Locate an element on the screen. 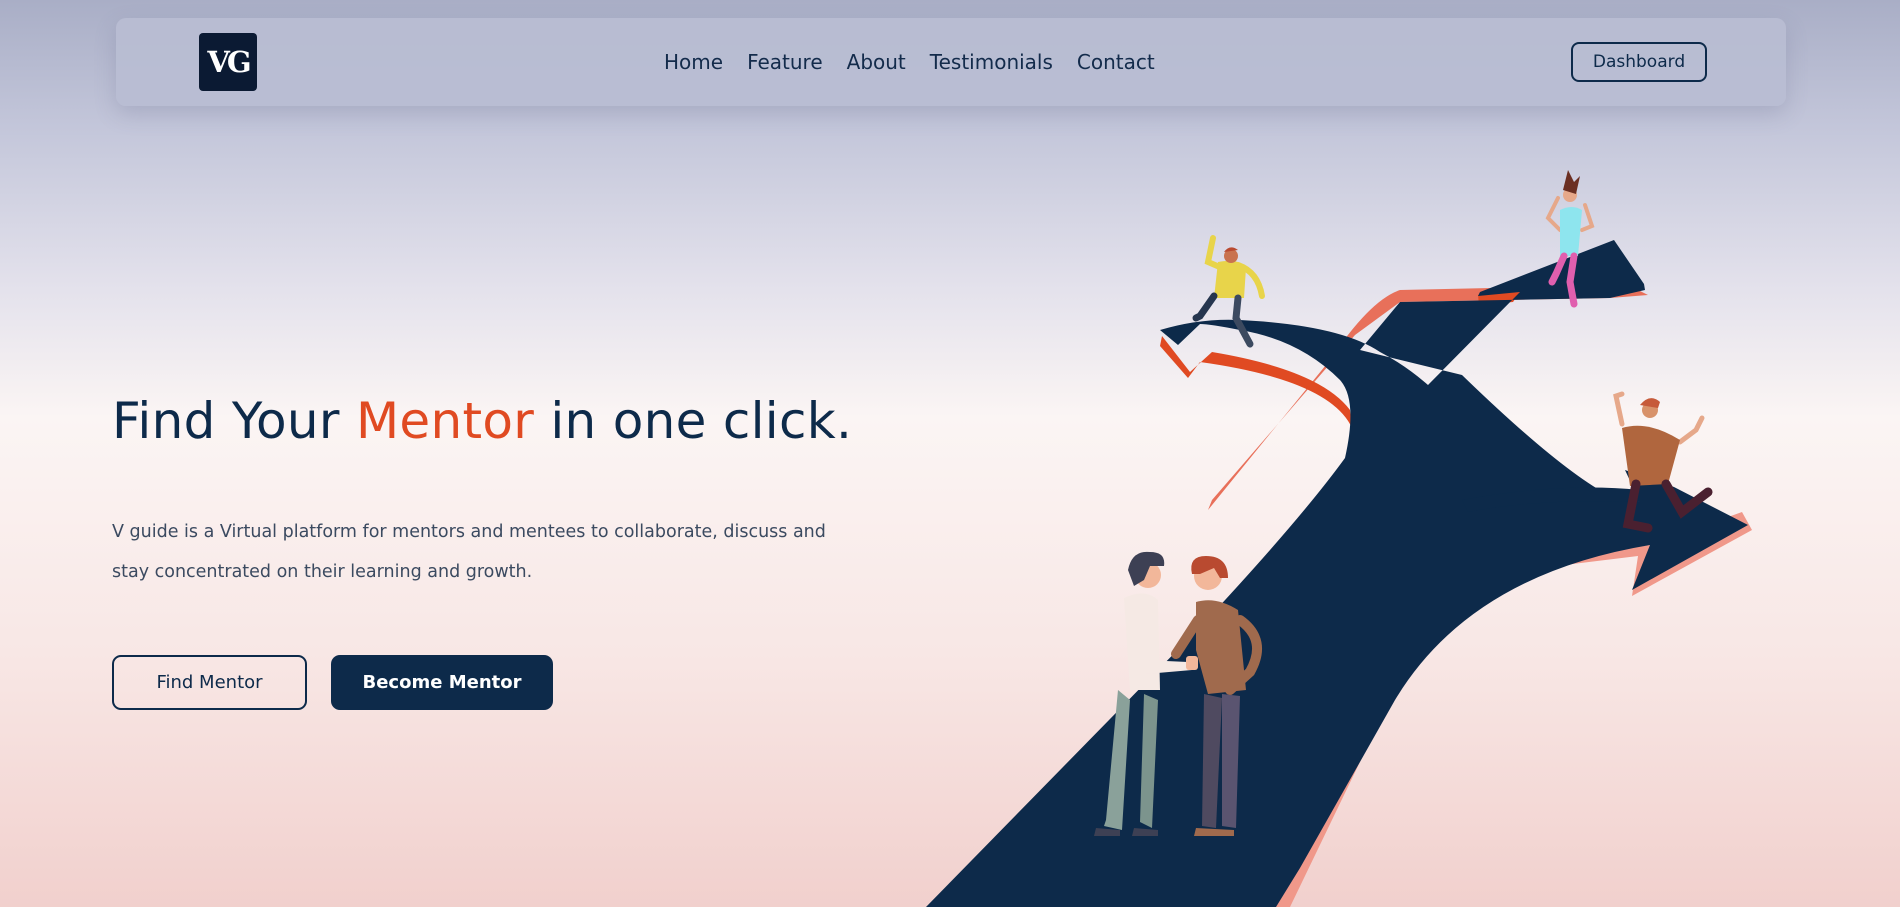  become-mentor-button: Become Mentor is located at coordinates (442, 682).